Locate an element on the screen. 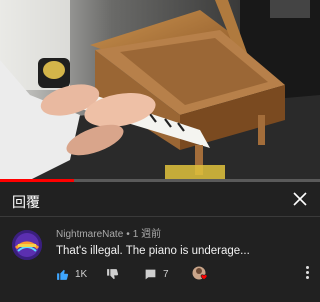  reply-button: 7 is located at coordinates (156, 274).